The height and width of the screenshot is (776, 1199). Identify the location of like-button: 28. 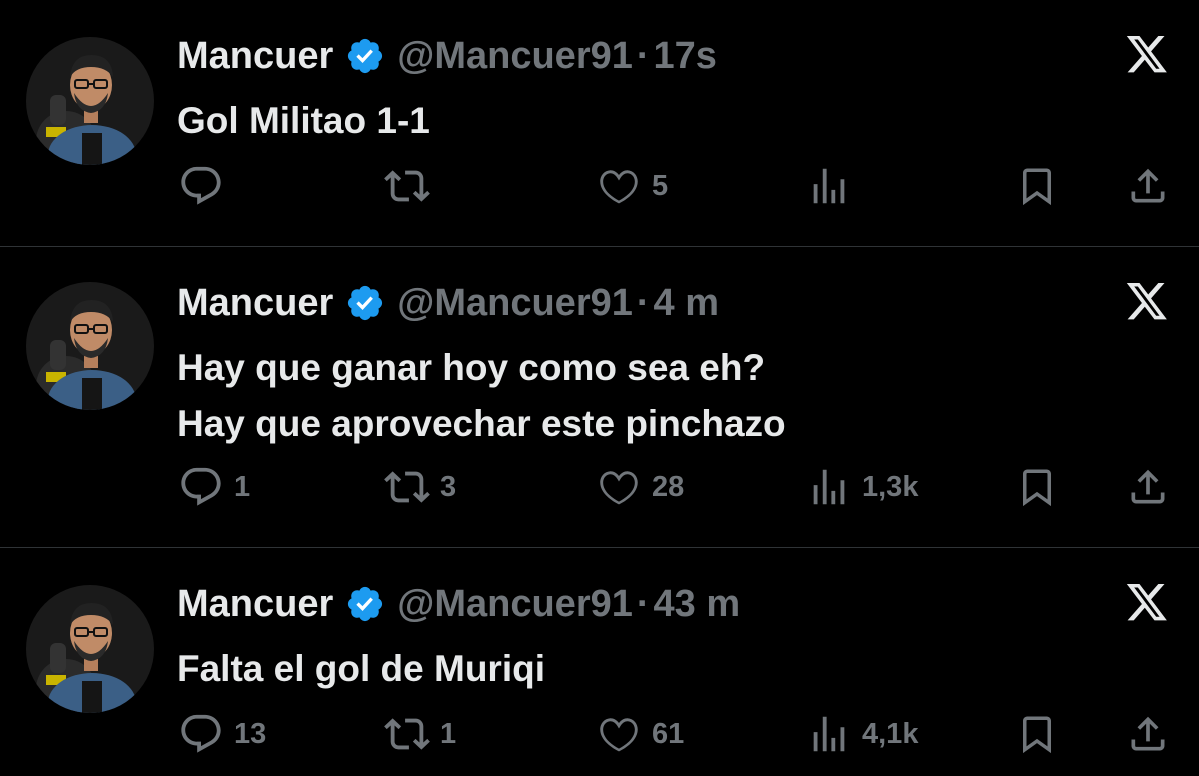
(640, 487).